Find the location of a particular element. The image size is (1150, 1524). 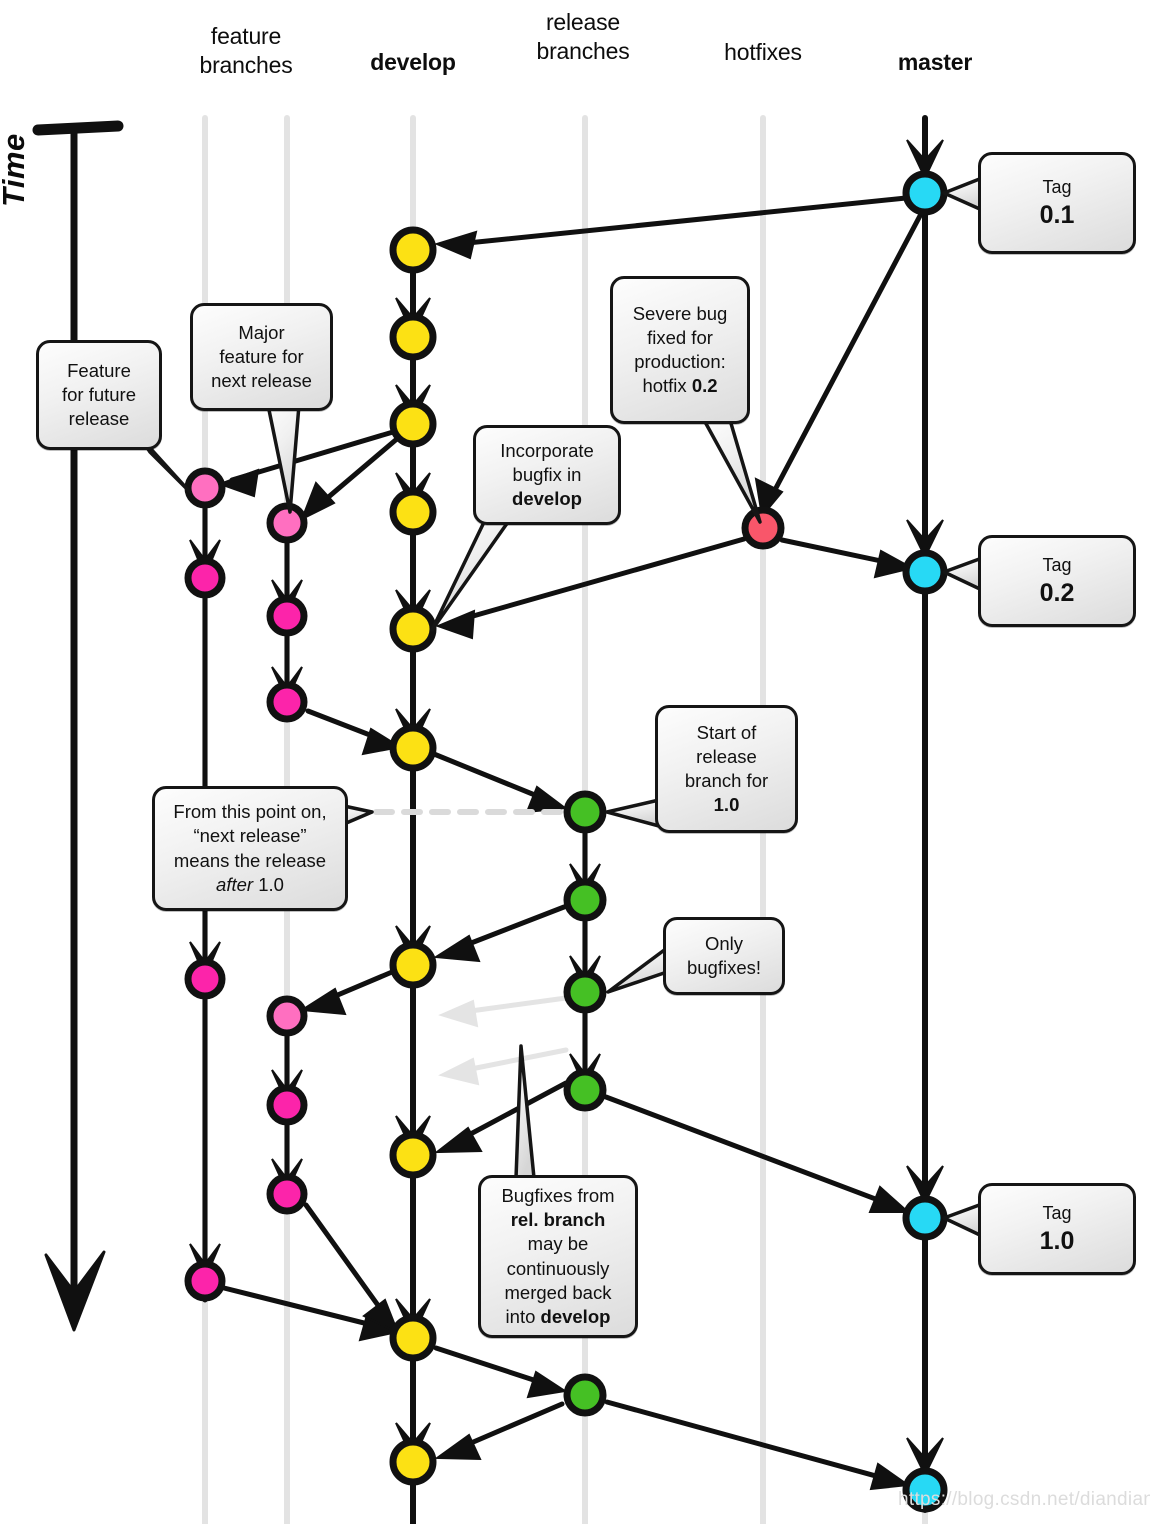

tag-balloon-1-0: Tag 1.0 is located at coordinates (1057, 1229).